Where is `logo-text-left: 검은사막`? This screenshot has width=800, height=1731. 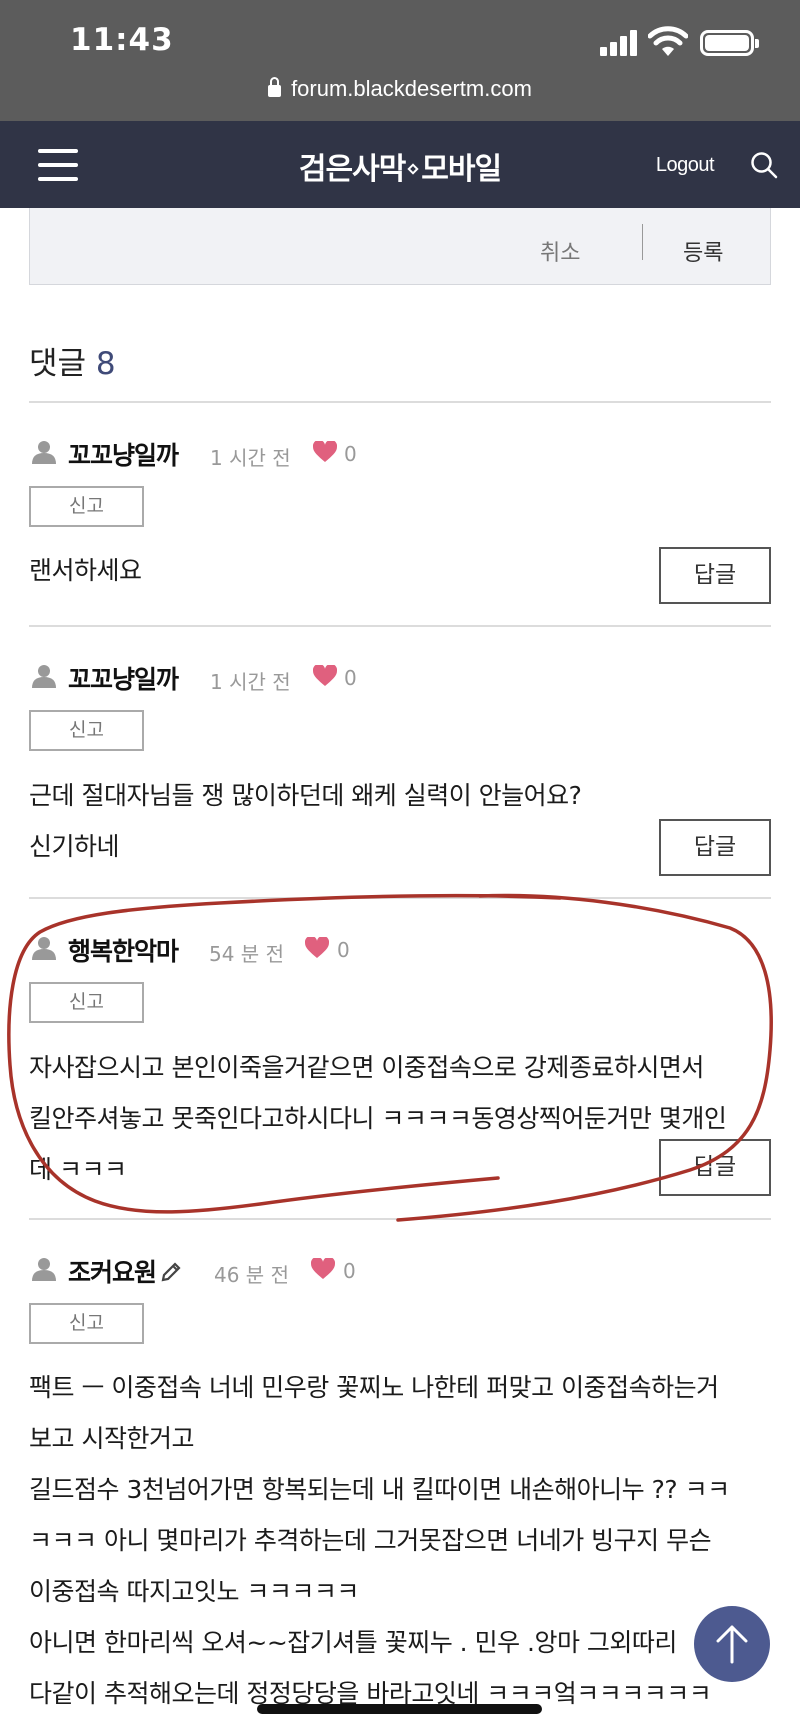 logo-text-left: 검은사막 is located at coordinates (352, 169).